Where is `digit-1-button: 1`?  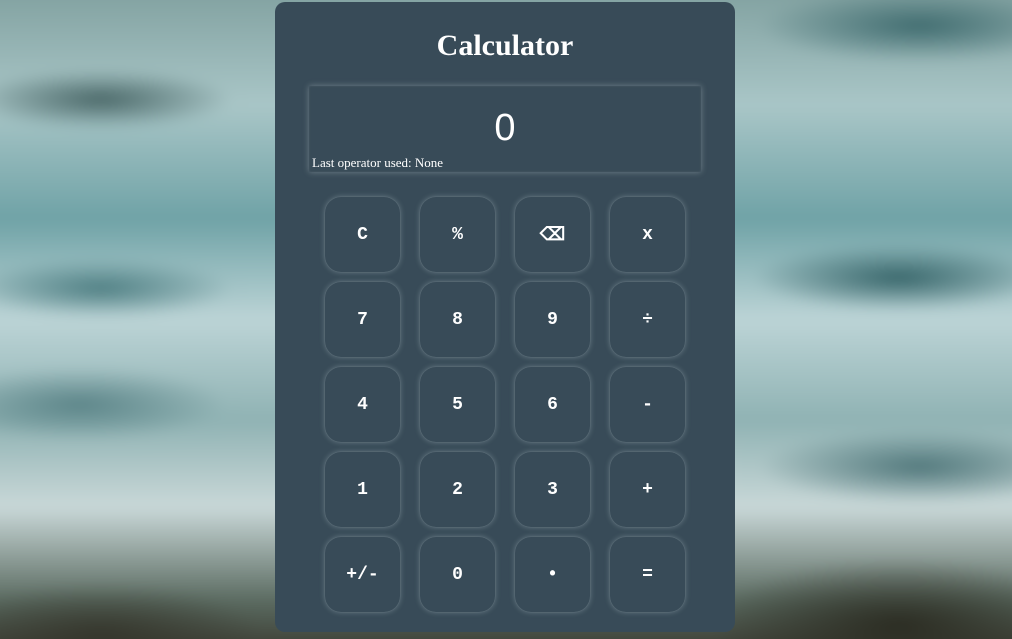
digit-1-button: 1 is located at coordinates (362, 489).